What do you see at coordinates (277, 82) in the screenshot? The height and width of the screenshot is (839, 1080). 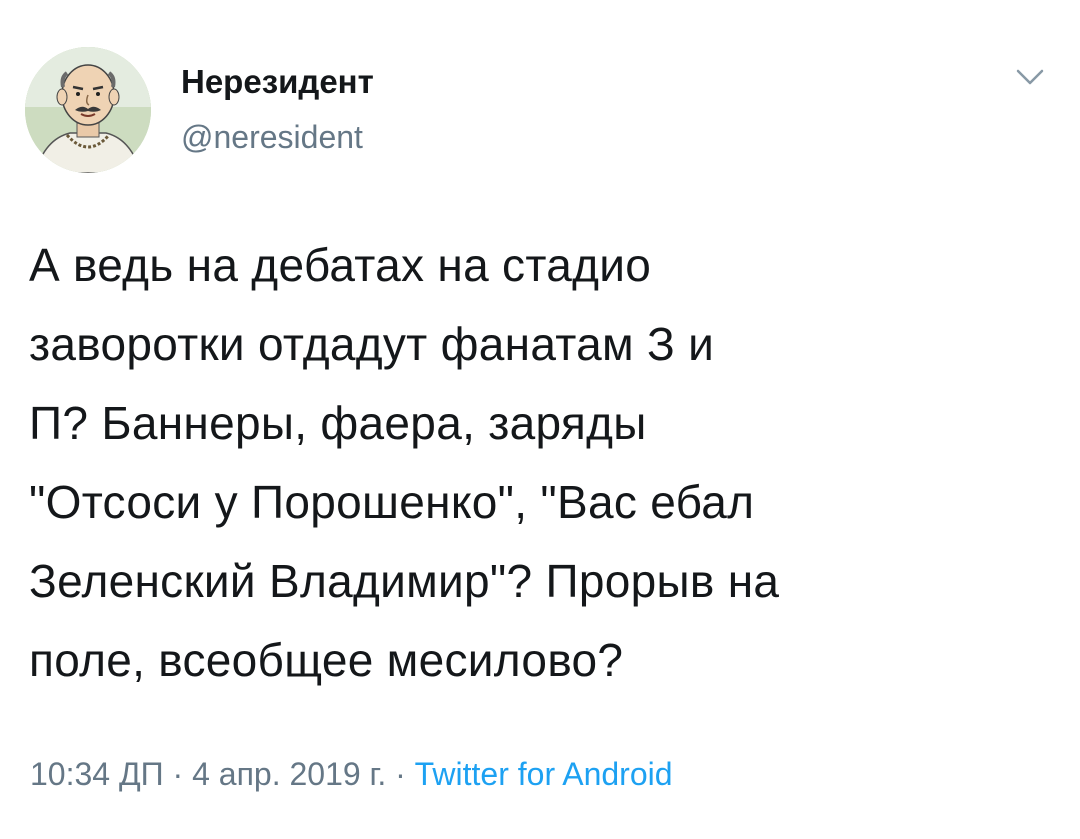 I see `author-display-name: Нерезидент` at bounding box center [277, 82].